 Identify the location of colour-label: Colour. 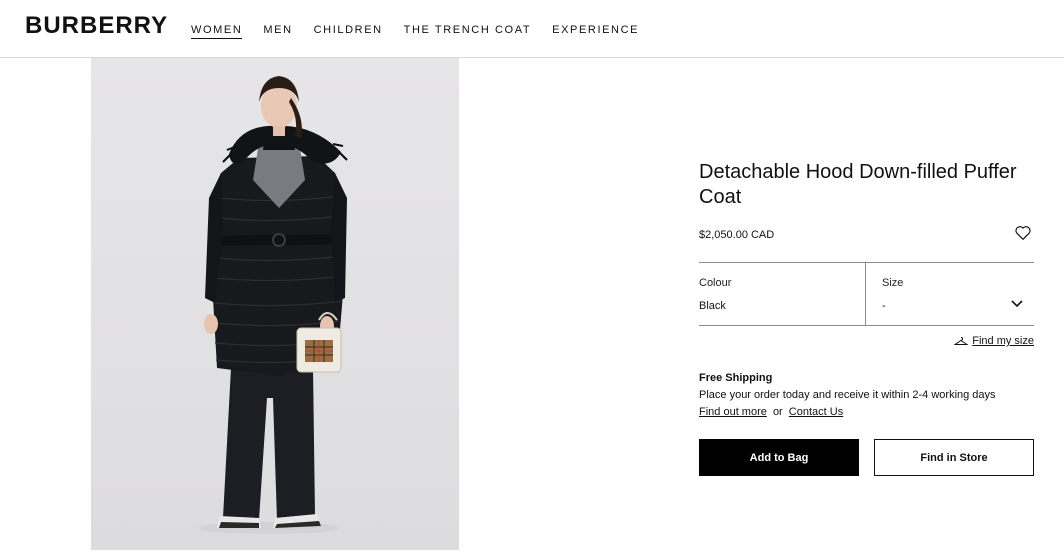
(715, 283).